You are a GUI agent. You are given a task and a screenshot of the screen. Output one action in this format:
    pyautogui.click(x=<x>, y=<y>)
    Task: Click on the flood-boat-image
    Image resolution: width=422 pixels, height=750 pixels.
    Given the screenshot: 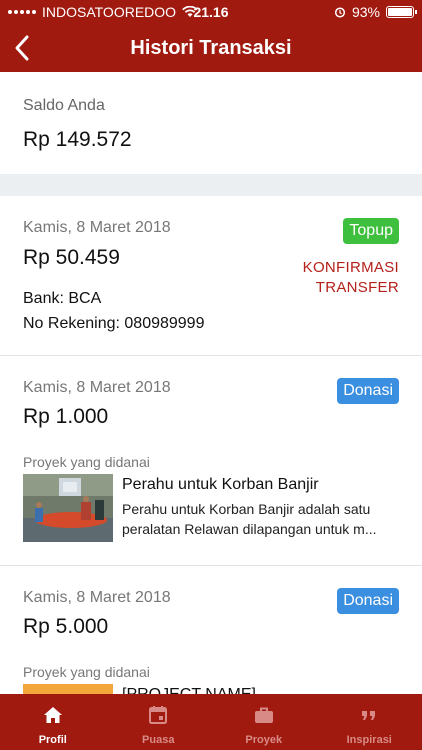 What is the action you would take?
    pyautogui.click(x=68, y=508)
    